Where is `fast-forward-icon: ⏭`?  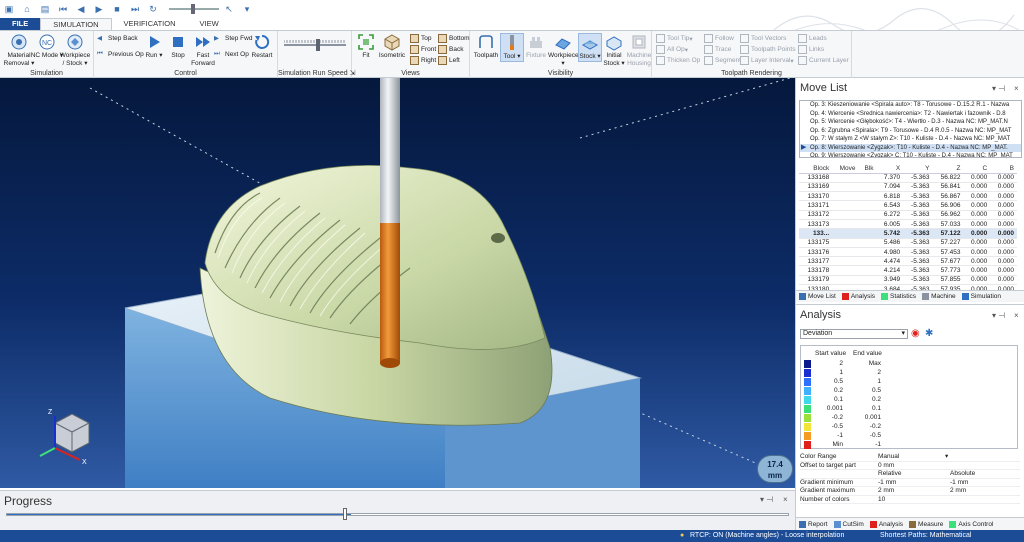 fast-forward-icon: ⏭ is located at coordinates (135, 9).